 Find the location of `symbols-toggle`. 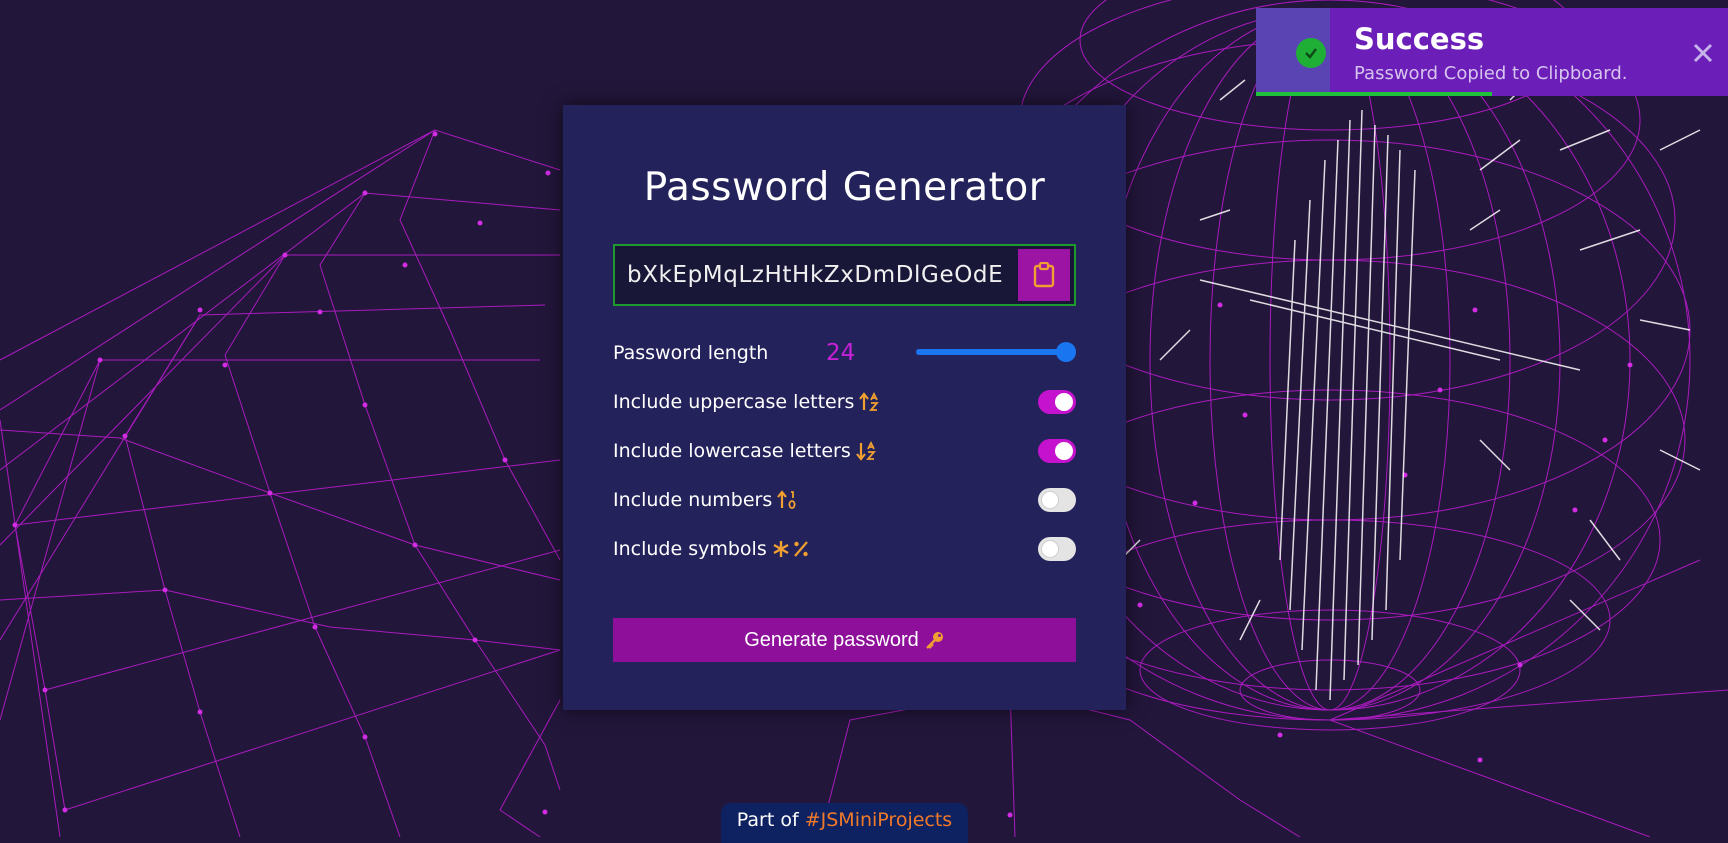

symbols-toggle is located at coordinates (1057, 548).